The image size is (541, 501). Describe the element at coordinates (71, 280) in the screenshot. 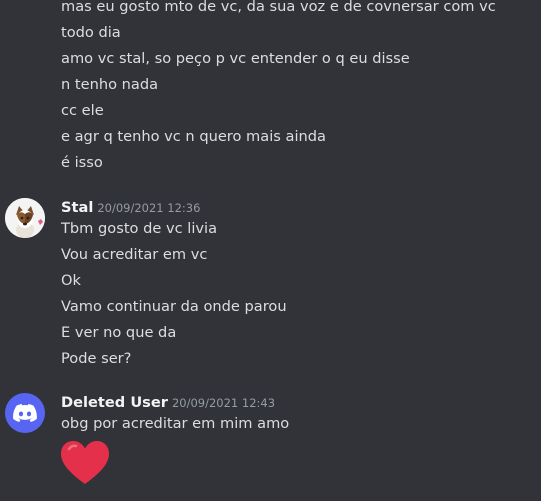

I see `message-line: Ok` at that location.